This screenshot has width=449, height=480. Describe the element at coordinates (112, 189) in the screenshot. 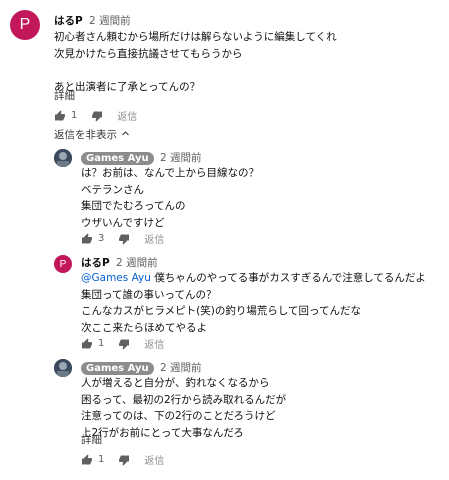

I see `comment-line: ベテランさん` at that location.